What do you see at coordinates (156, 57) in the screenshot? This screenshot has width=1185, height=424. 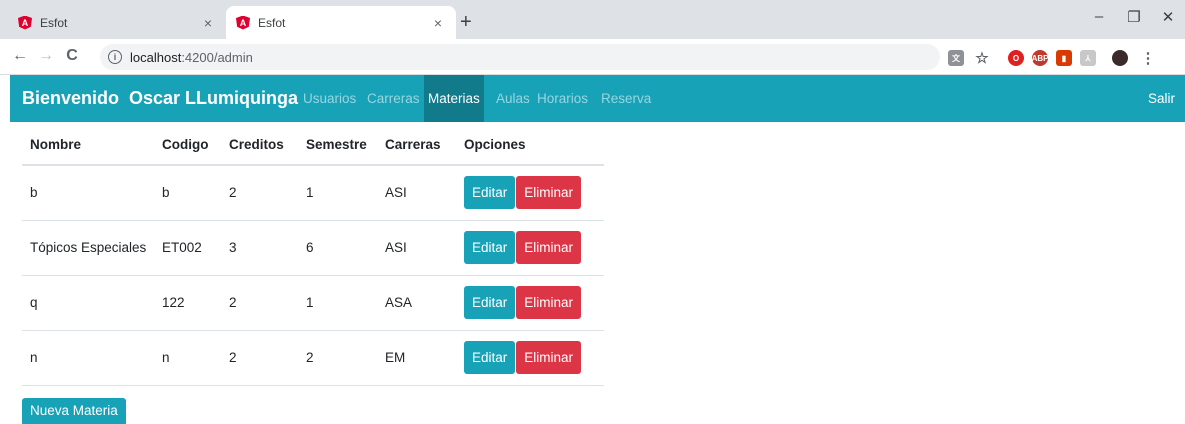 I see `url-host: localhost` at bounding box center [156, 57].